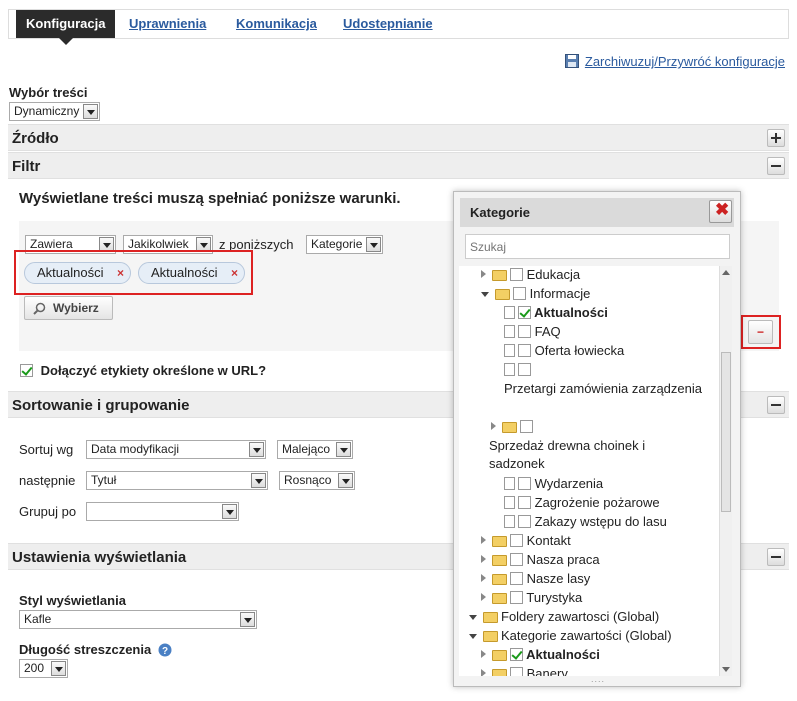 The image size is (797, 701). What do you see at coordinates (388, 24) in the screenshot?
I see `tab-udostepnianie: Udostepnianie` at bounding box center [388, 24].